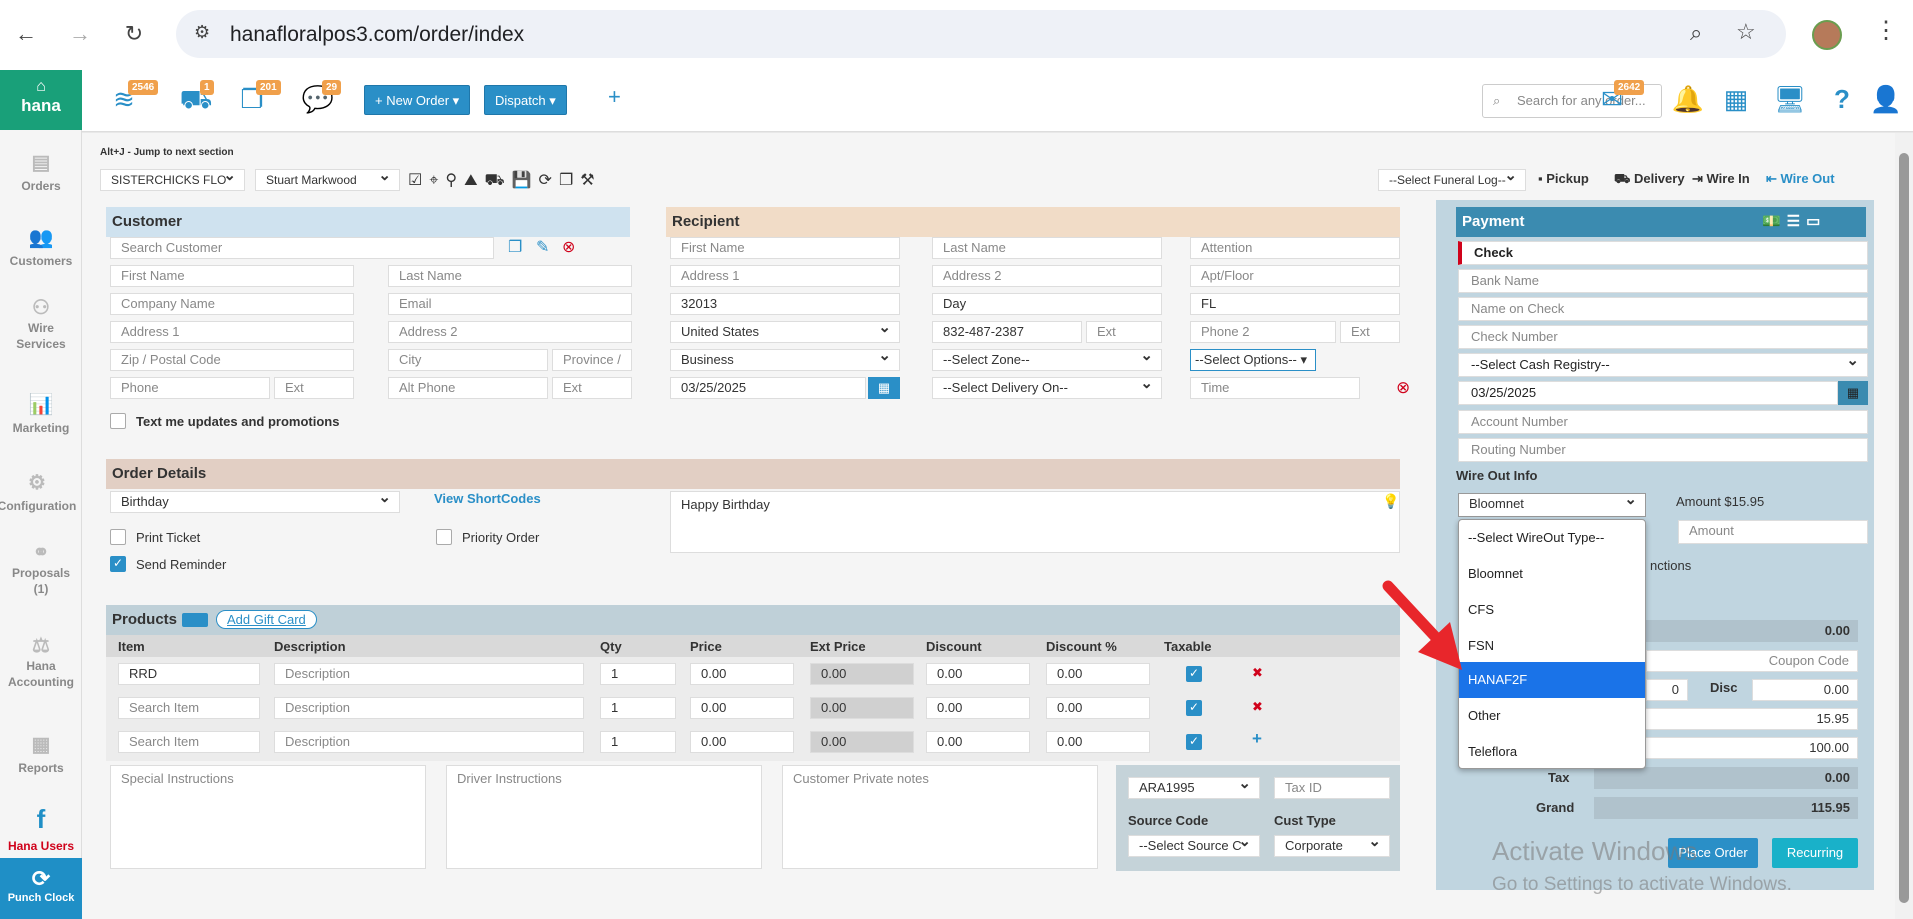 The image size is (1913, 919). Describe the element at coordinates (468, 388) in the screenshot. I see `customer-alt-phone: Alt Phone` at that location.